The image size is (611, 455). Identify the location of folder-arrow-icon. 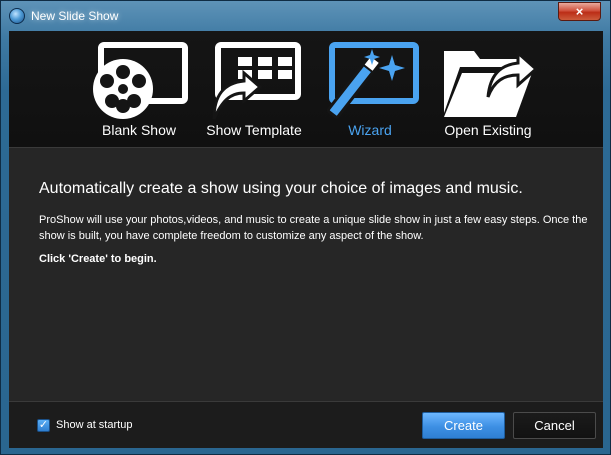
(491, 83).